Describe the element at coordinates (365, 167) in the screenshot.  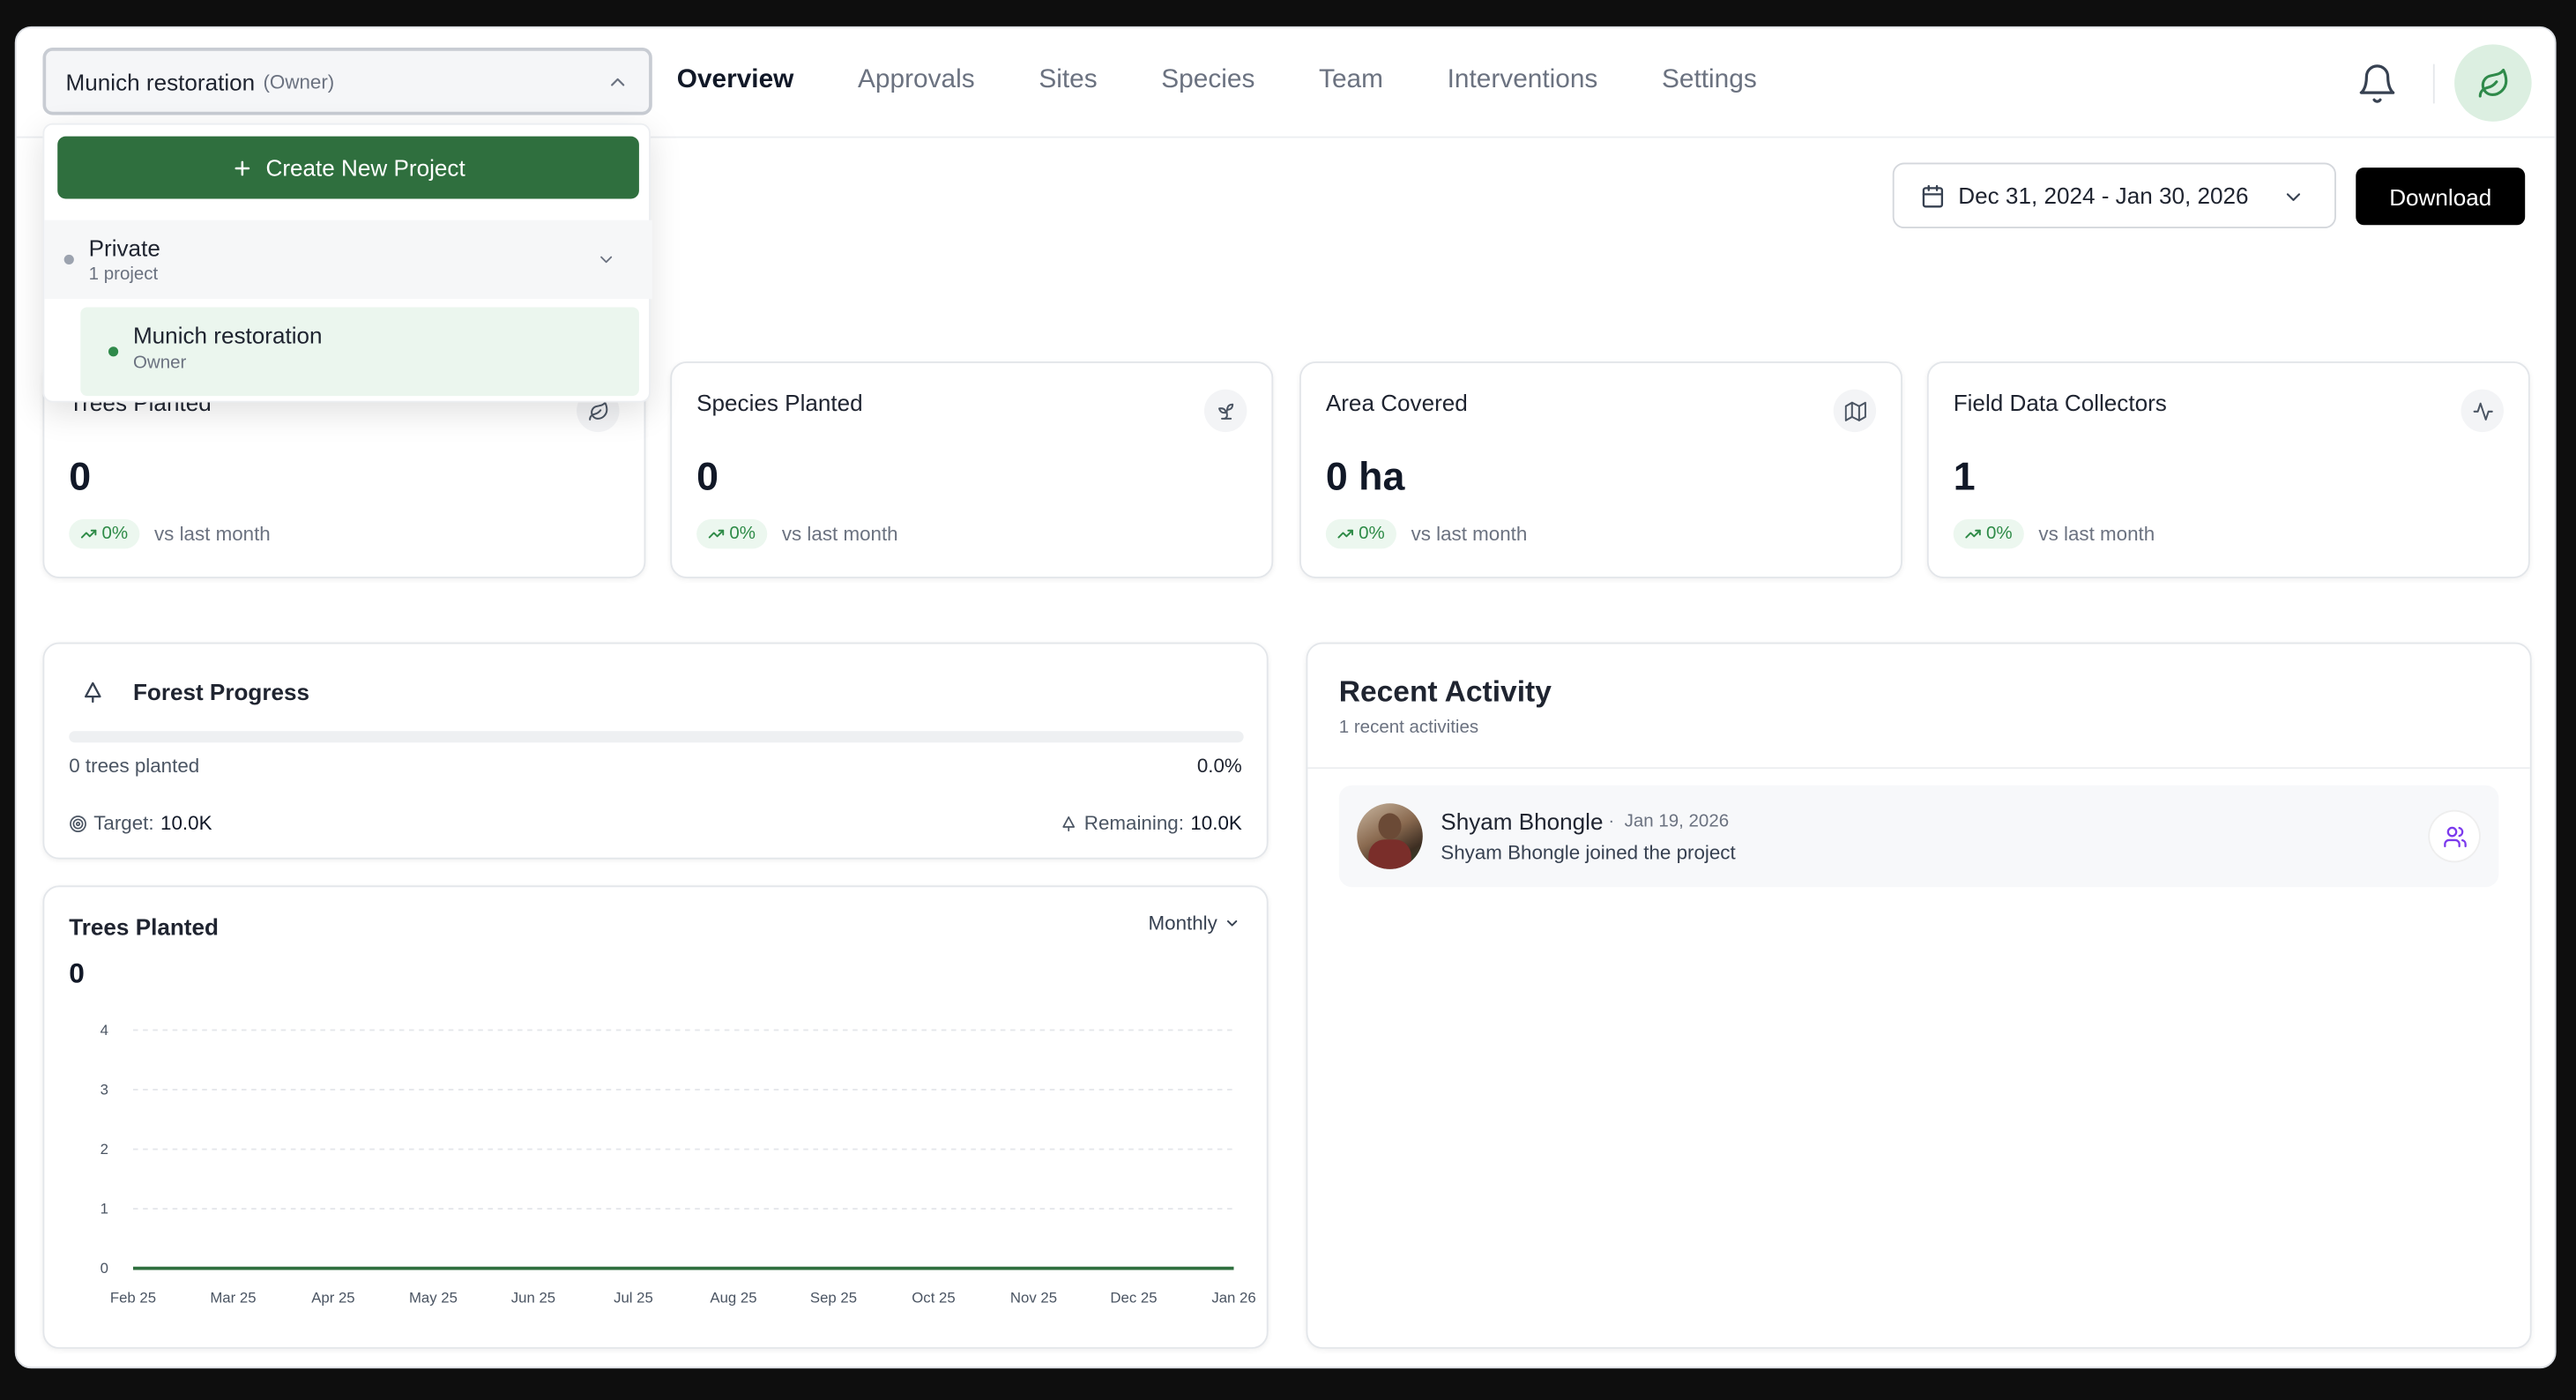
I see `create-new-project-label: Create New Project` at that location.